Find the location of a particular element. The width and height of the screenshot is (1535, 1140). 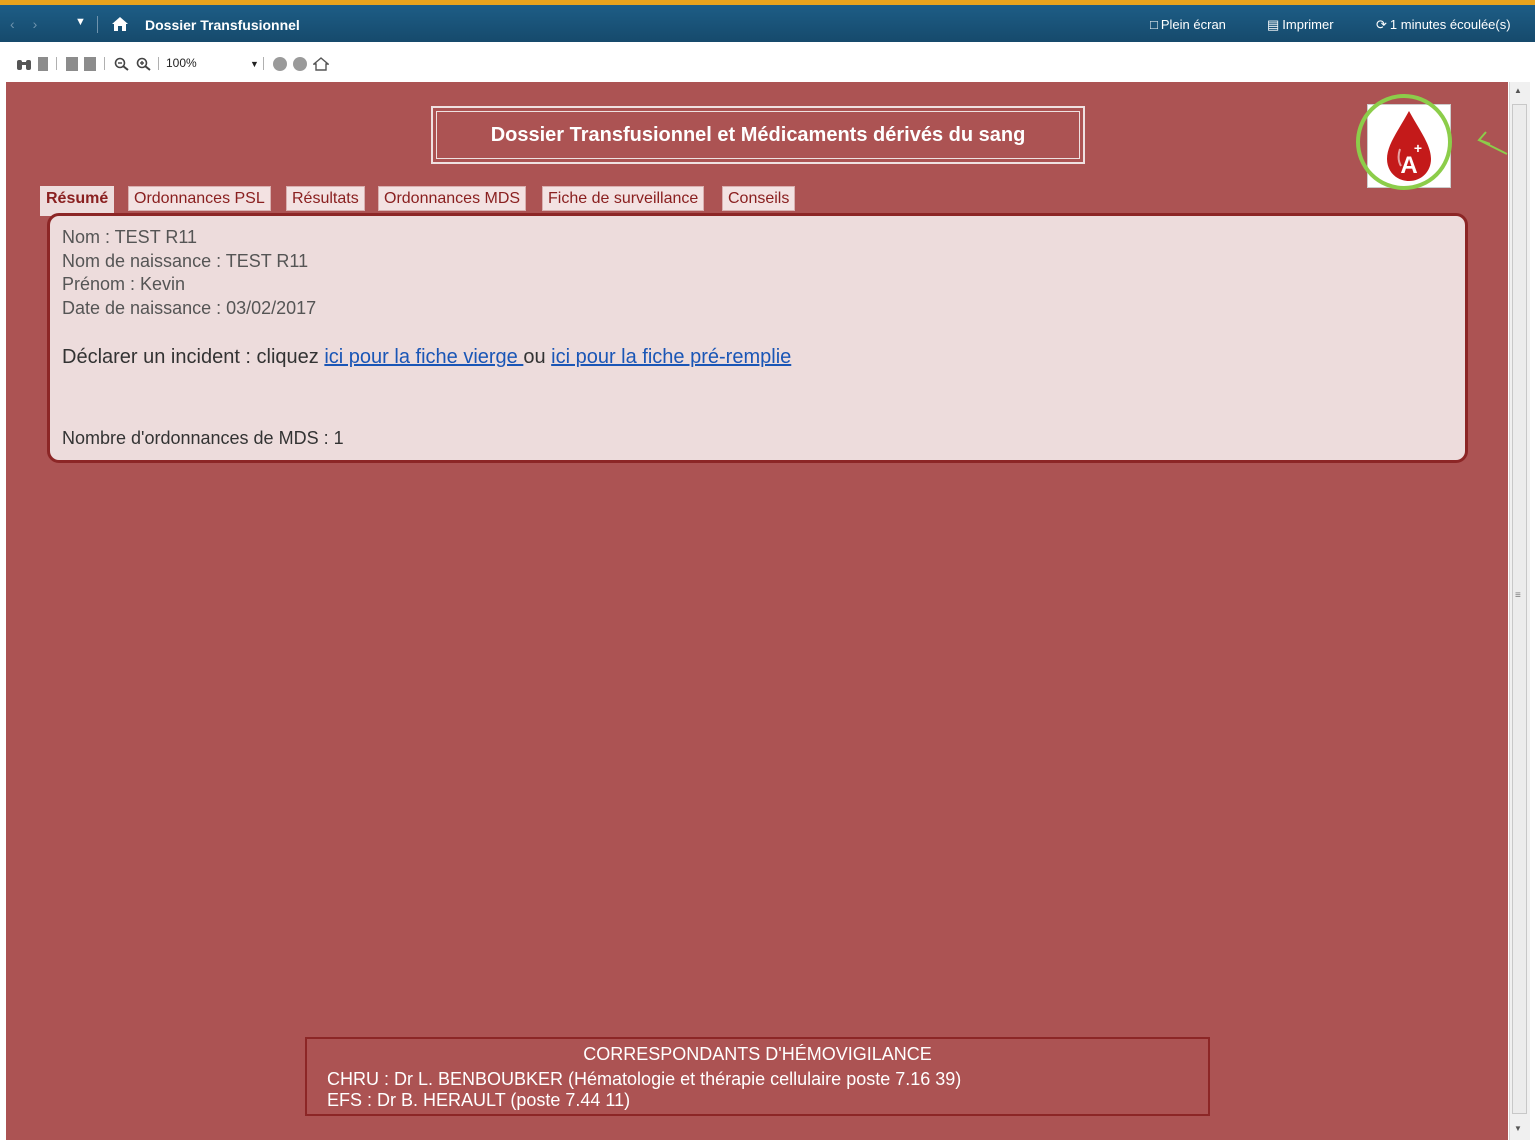

zoom-out-icon is located at coordinates (122, 64).